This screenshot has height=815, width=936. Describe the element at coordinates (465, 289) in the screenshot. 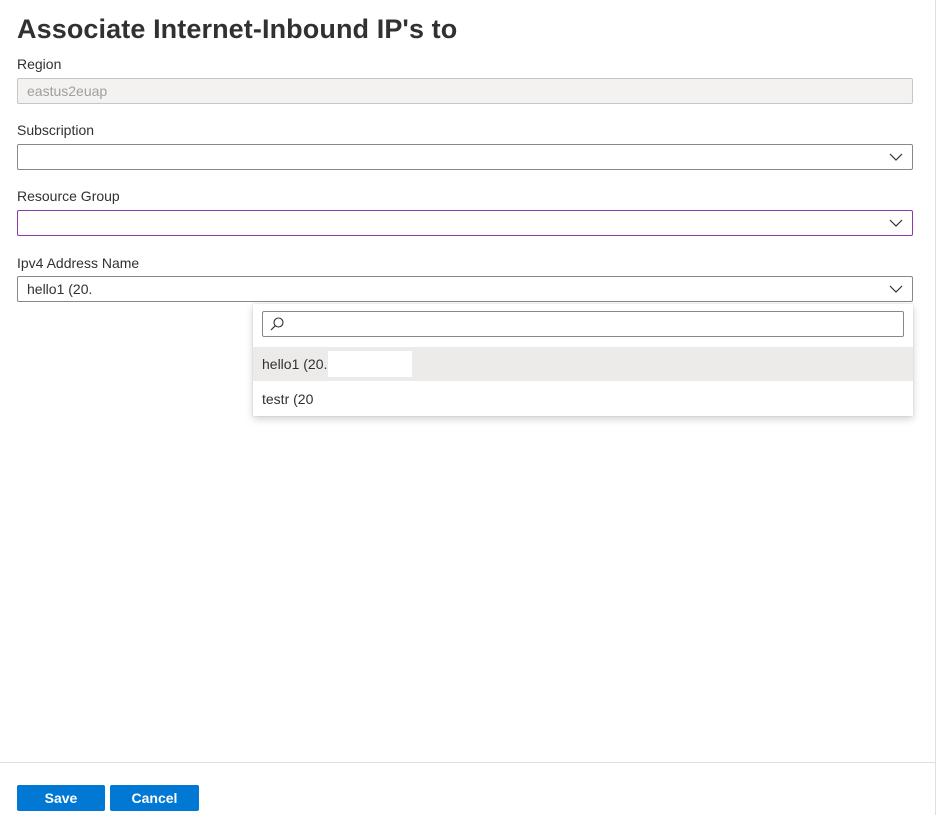

I see `ipv4-dropdown: hello1 (20.` at that location.